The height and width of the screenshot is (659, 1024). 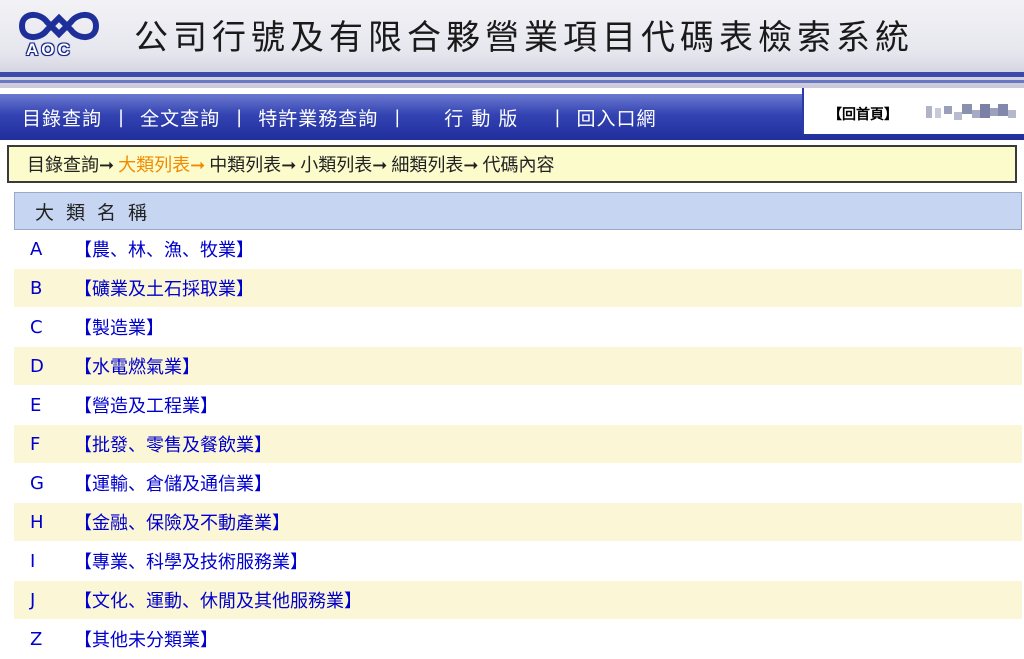 What do you see at coordinates (518, 327) in the screenshot?
I see `table-row: C 【製造業】` at bounding box center [518, 327].